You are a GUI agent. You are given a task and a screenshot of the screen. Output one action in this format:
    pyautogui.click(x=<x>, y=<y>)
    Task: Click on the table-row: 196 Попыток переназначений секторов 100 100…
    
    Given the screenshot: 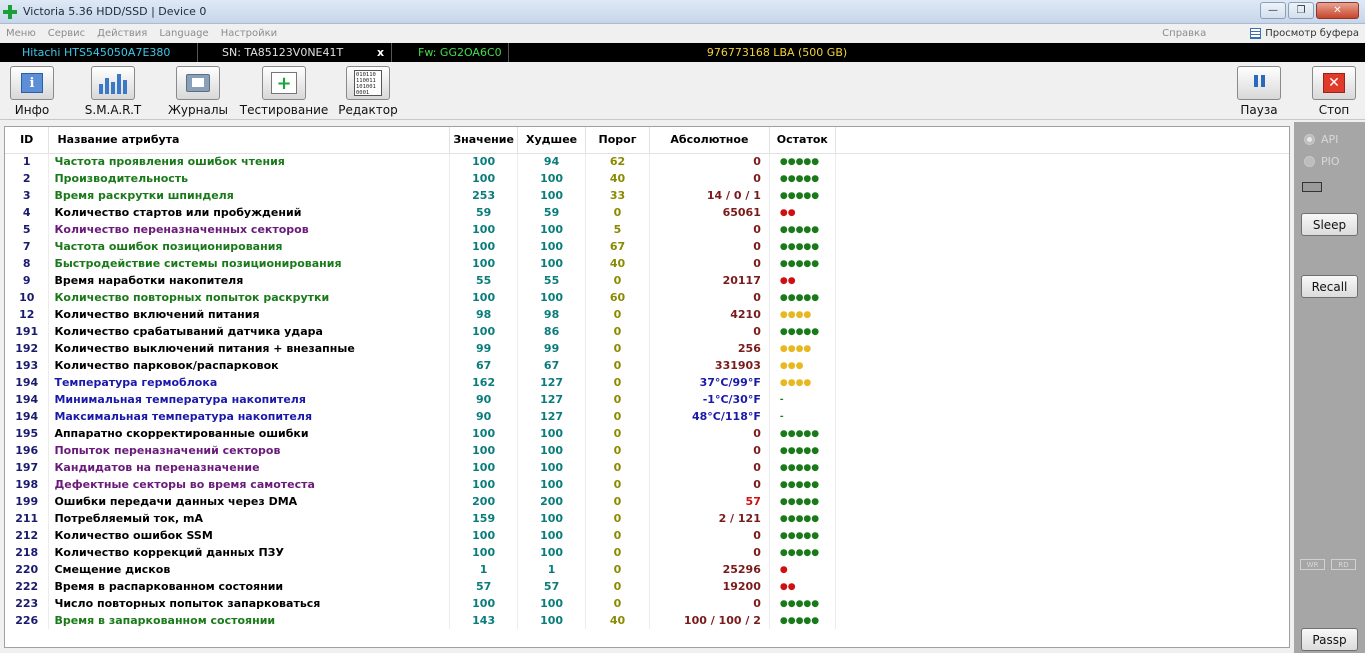 What is the action you would take?
    pyautogui.click(x=647, y=450)
    